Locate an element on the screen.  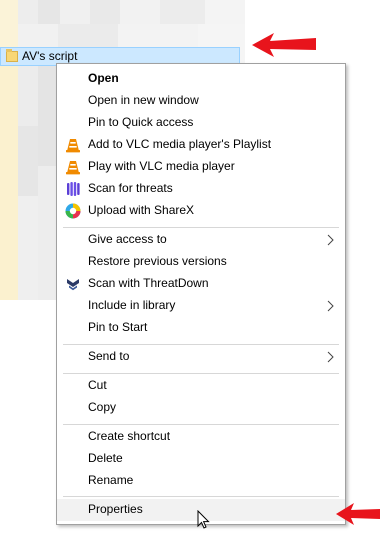
menu-item-label: Open is located at coordinates (103, 78).